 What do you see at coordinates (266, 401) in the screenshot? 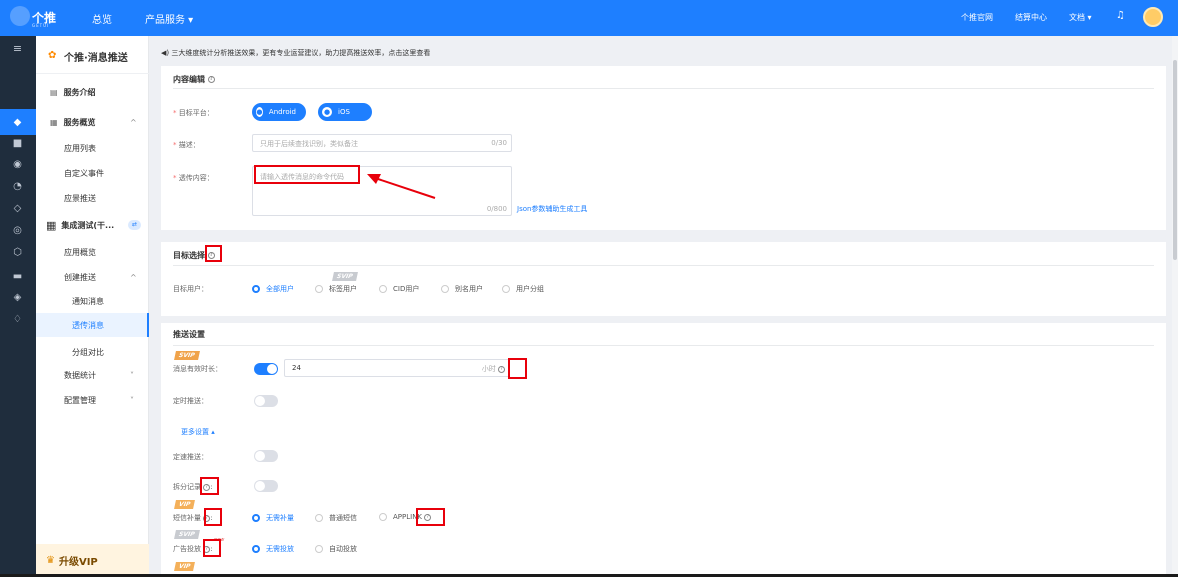
I see `timed-push-switch` at bounding box center [266, 401].